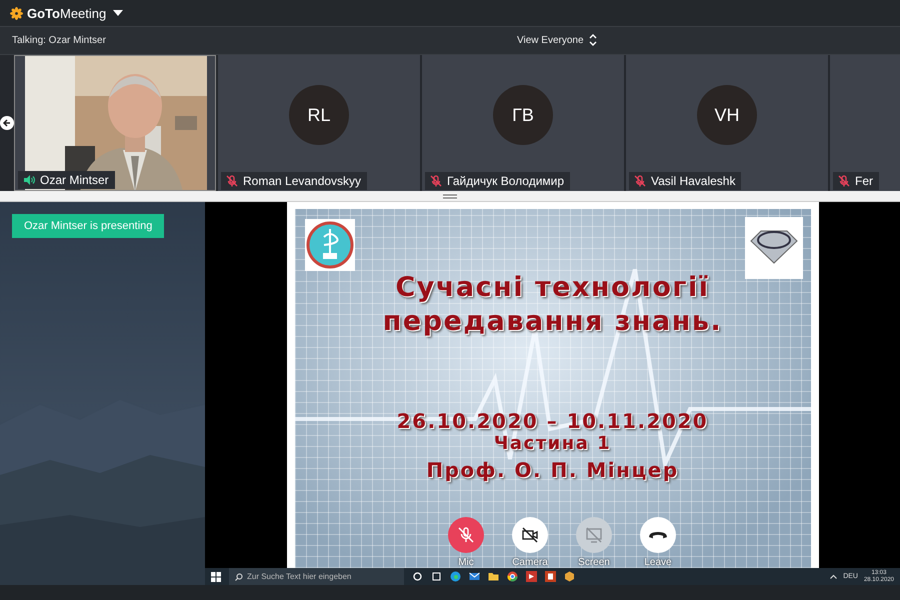 Image resolution: width=900 pixels, height=600 pixels. I want to click on task-view-icon, so click(436, 576).